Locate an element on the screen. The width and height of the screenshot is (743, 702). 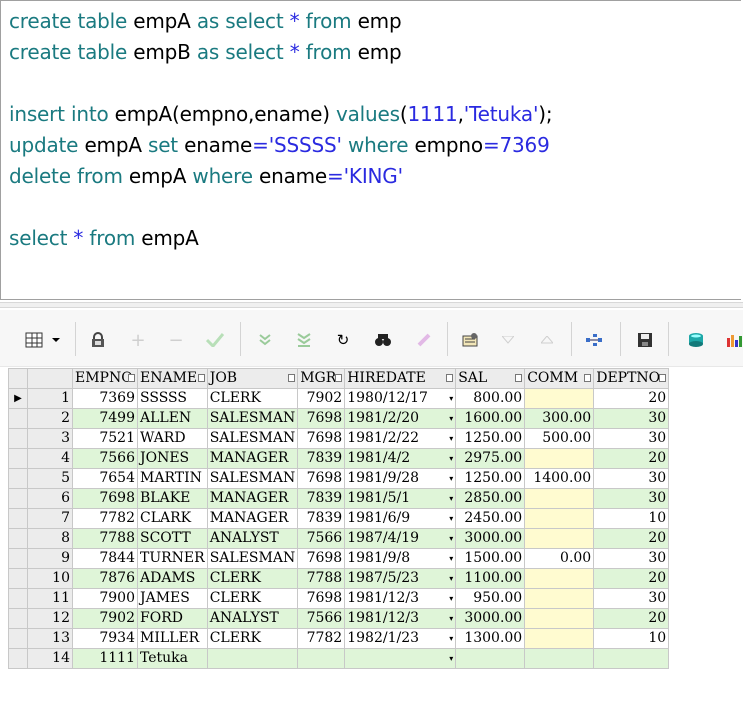
cell-empno: 7876 is located at coordinates (105, 578).